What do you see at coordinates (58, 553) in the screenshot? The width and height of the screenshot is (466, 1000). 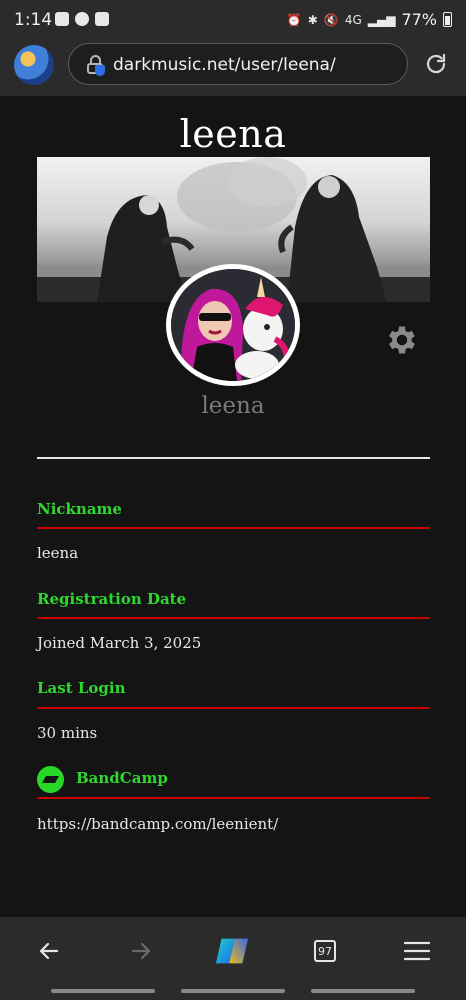 I see `nickname-value: leena` at bounding box center [58, 553].